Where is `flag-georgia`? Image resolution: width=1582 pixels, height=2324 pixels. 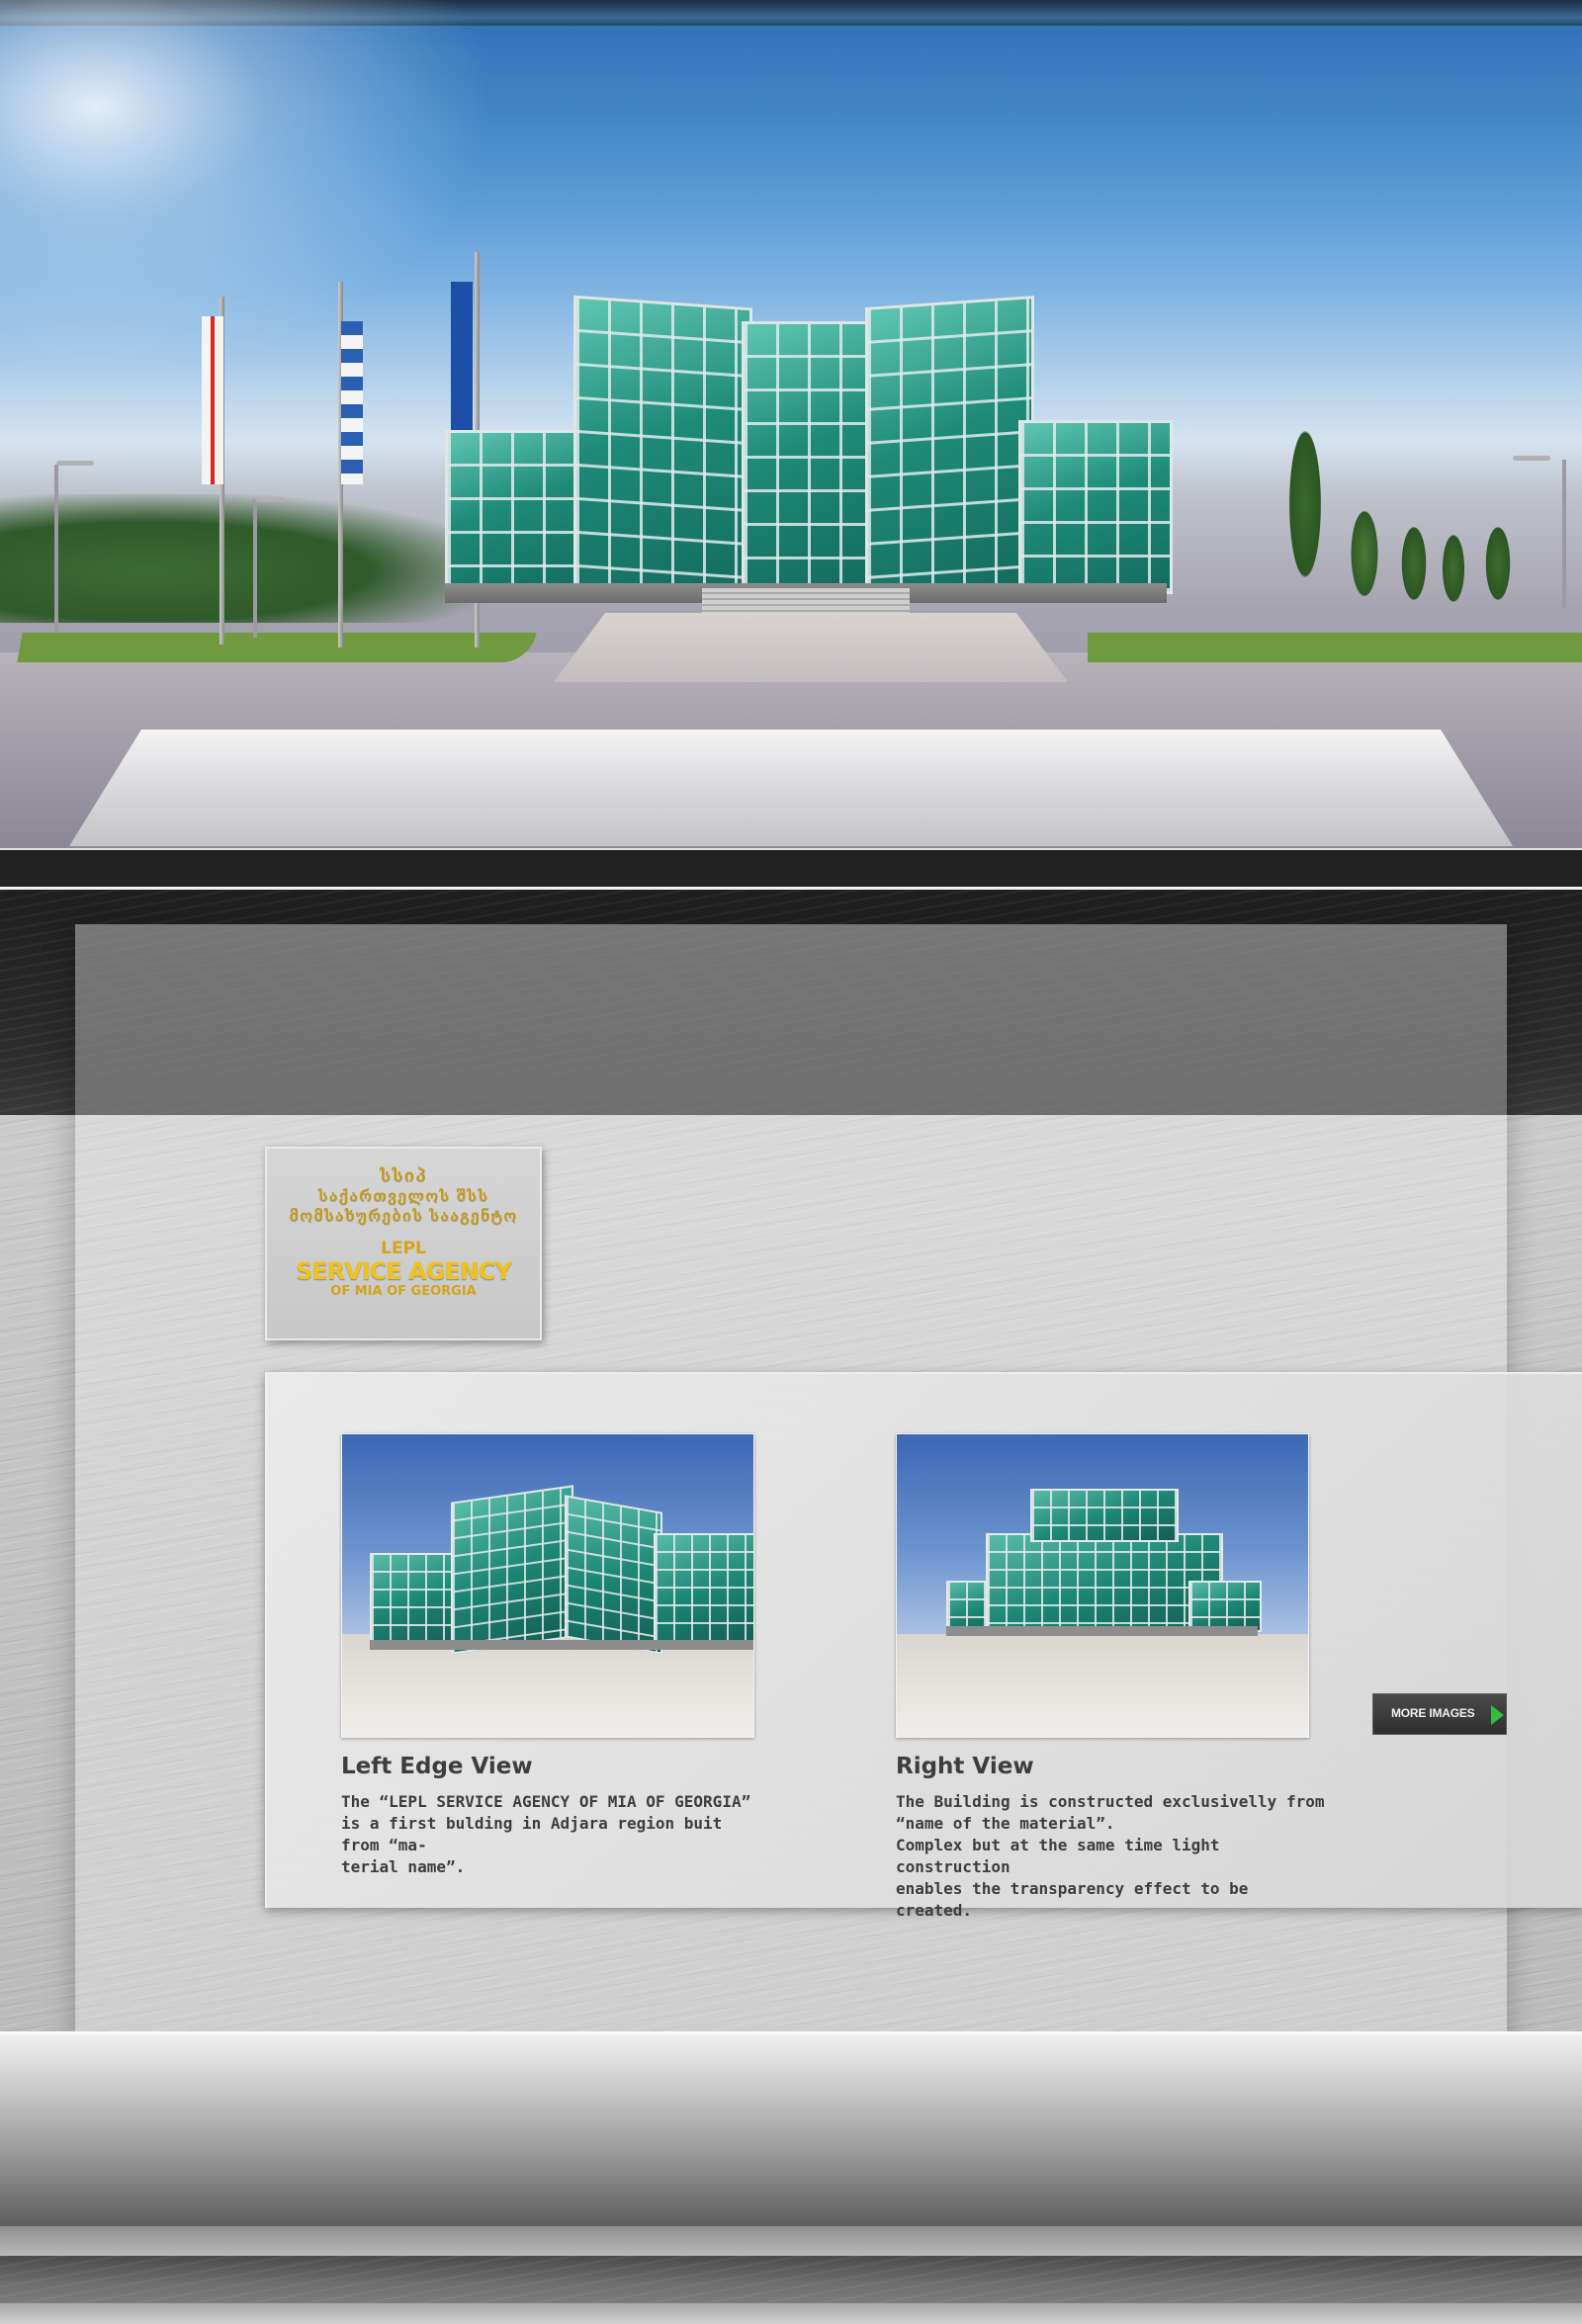
flag-georgia is located at coordinates (212, 400).